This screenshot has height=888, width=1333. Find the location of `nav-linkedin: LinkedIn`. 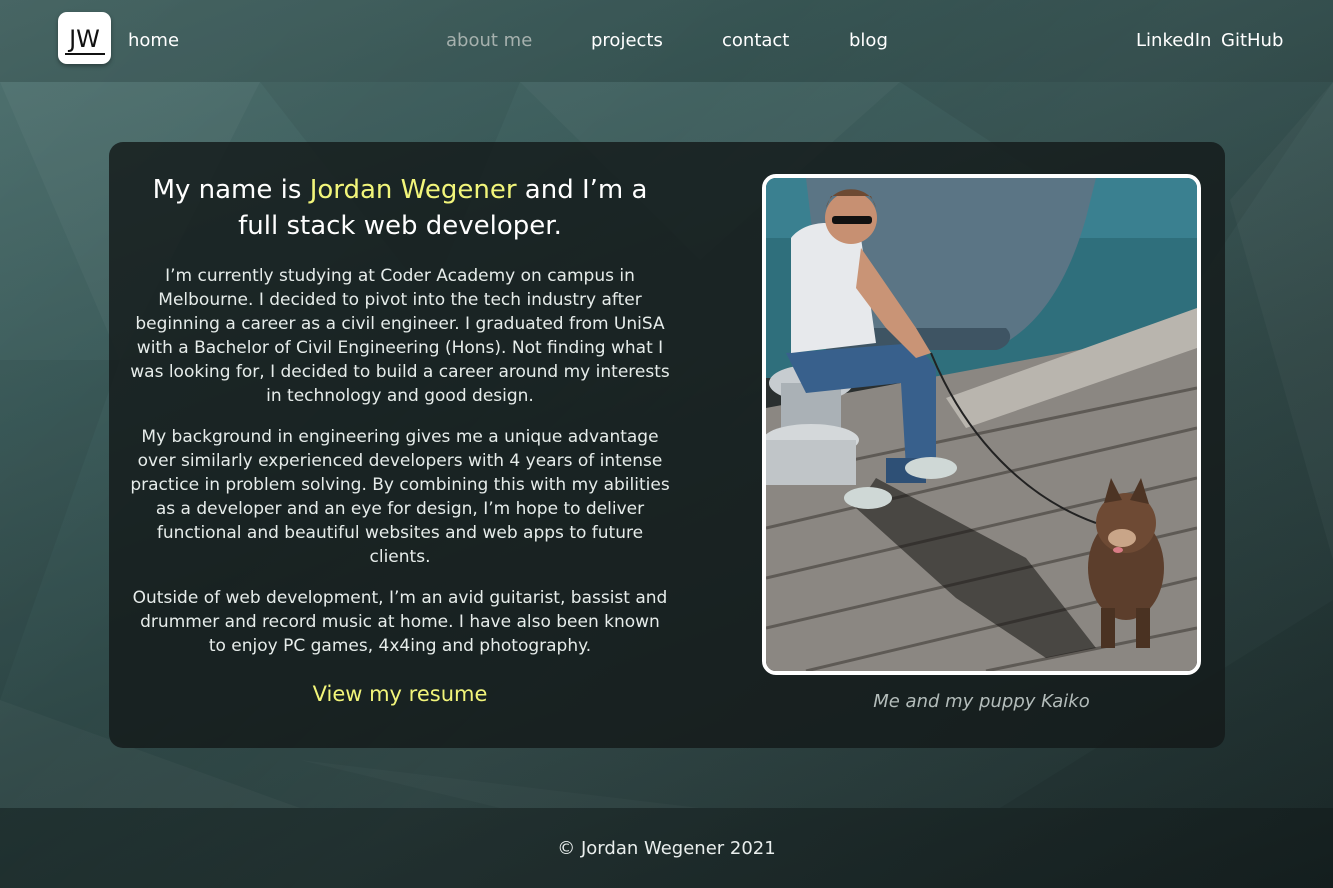

nav-linkedin: LinkedIn is located at coordinates (1173, 40).